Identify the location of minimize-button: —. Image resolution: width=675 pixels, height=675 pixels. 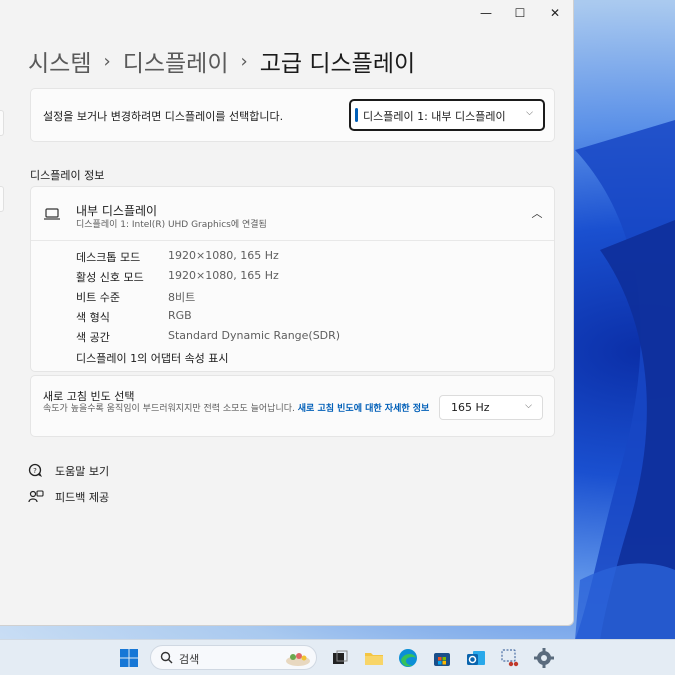
(486, 13).